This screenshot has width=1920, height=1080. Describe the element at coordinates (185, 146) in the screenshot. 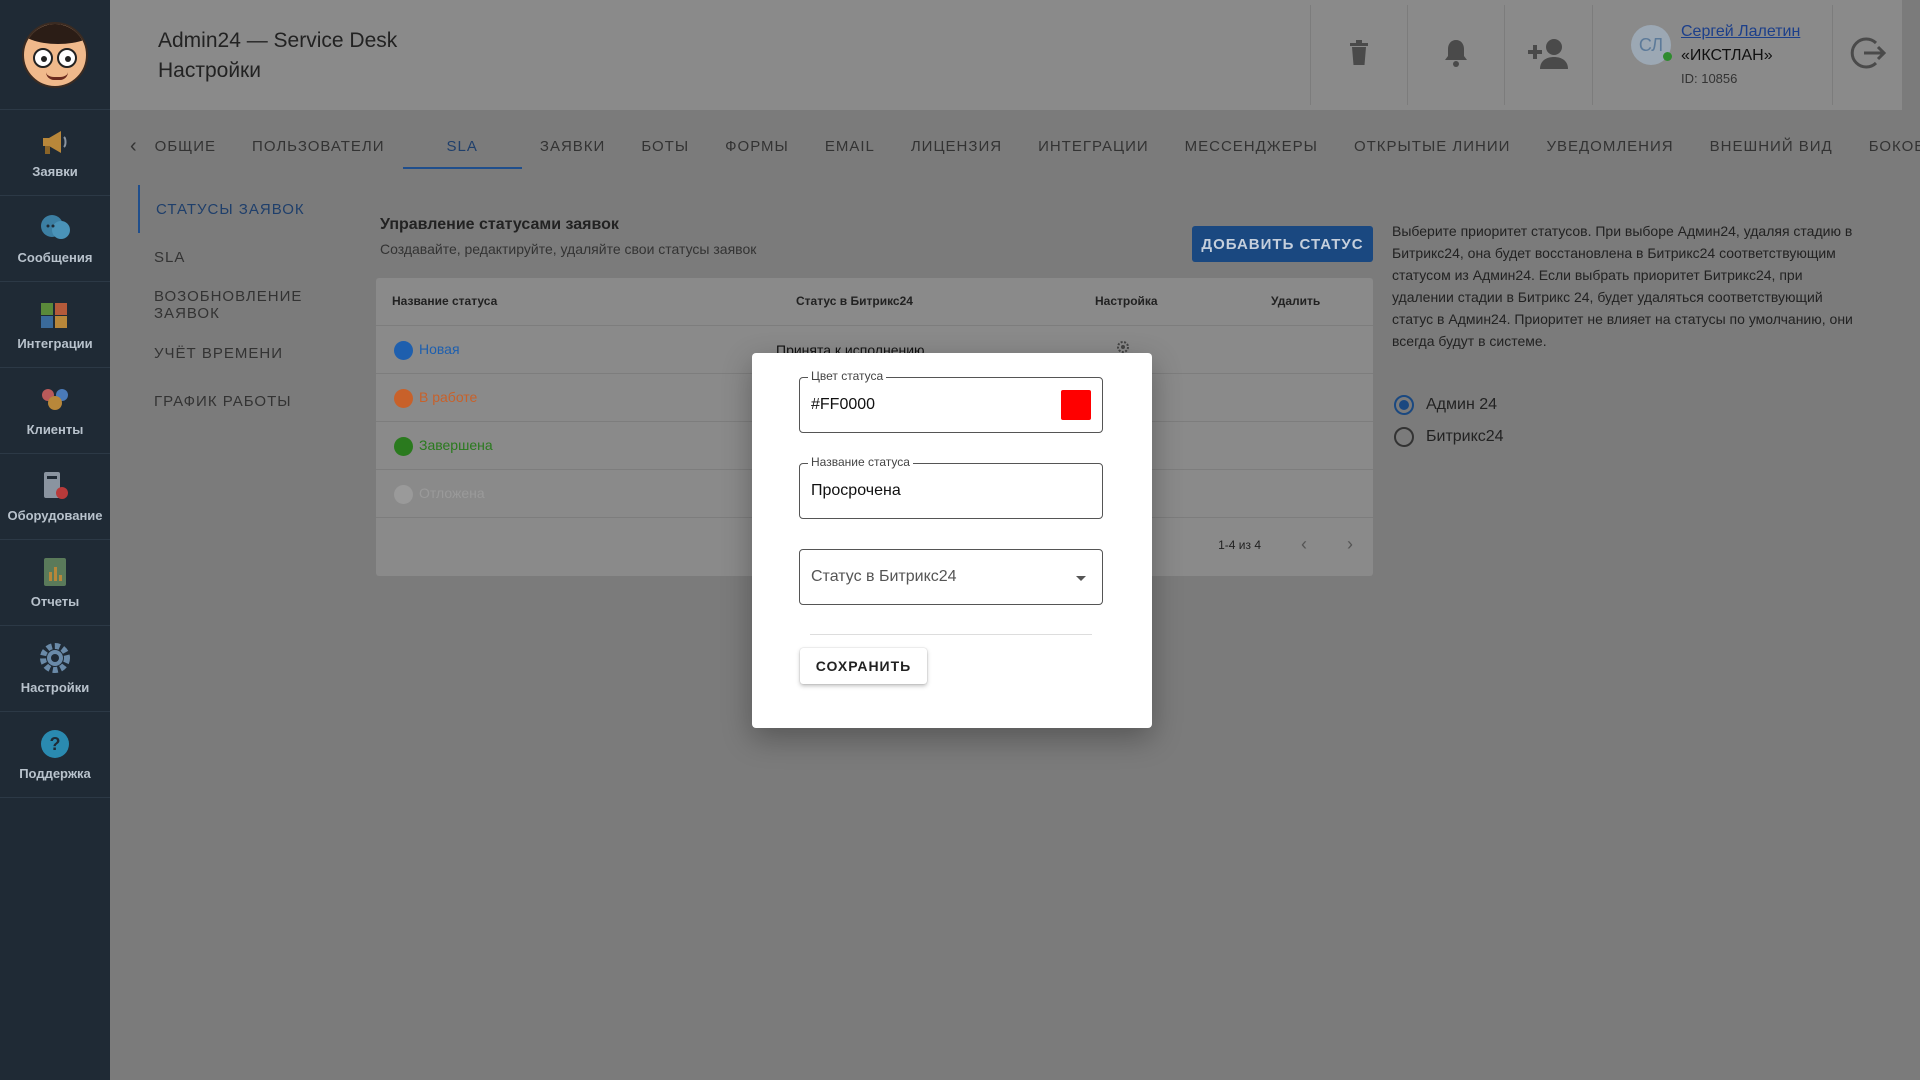

I see `tab-general: ОБЩИЕ` at that location.